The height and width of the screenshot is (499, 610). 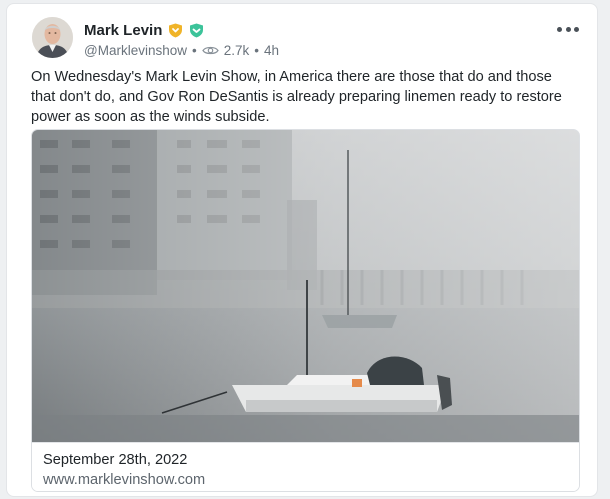 I want to click on green-shield-badge-icon, so click(x=196, y=30).